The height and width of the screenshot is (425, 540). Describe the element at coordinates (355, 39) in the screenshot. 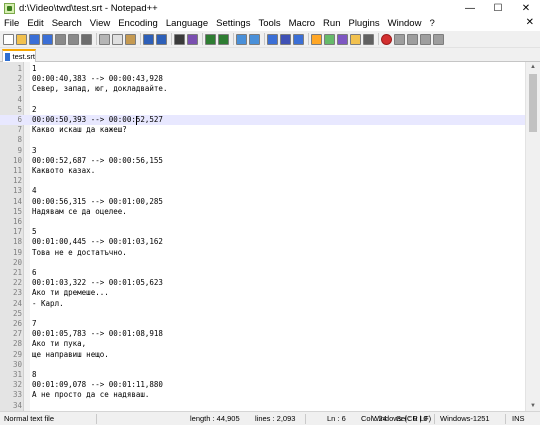

I see `folder-as-workspace-icon` at that location.